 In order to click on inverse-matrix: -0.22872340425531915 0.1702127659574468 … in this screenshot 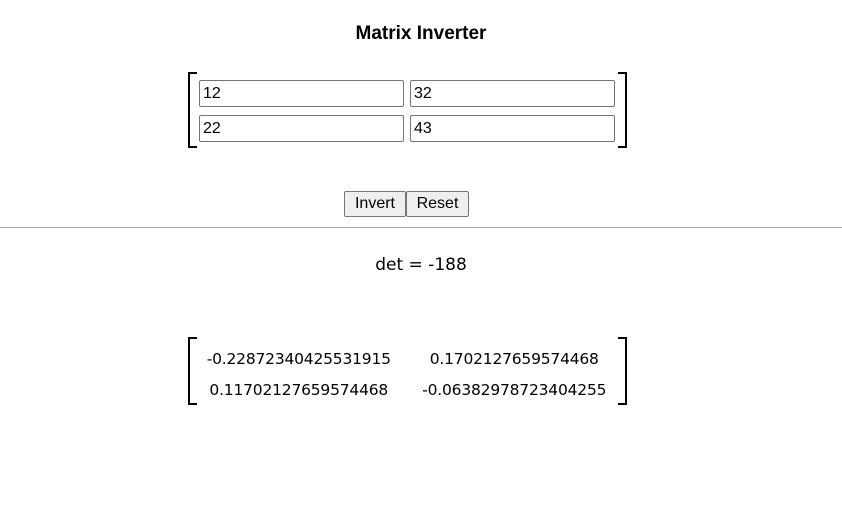, I will do `click(406, 374)`.